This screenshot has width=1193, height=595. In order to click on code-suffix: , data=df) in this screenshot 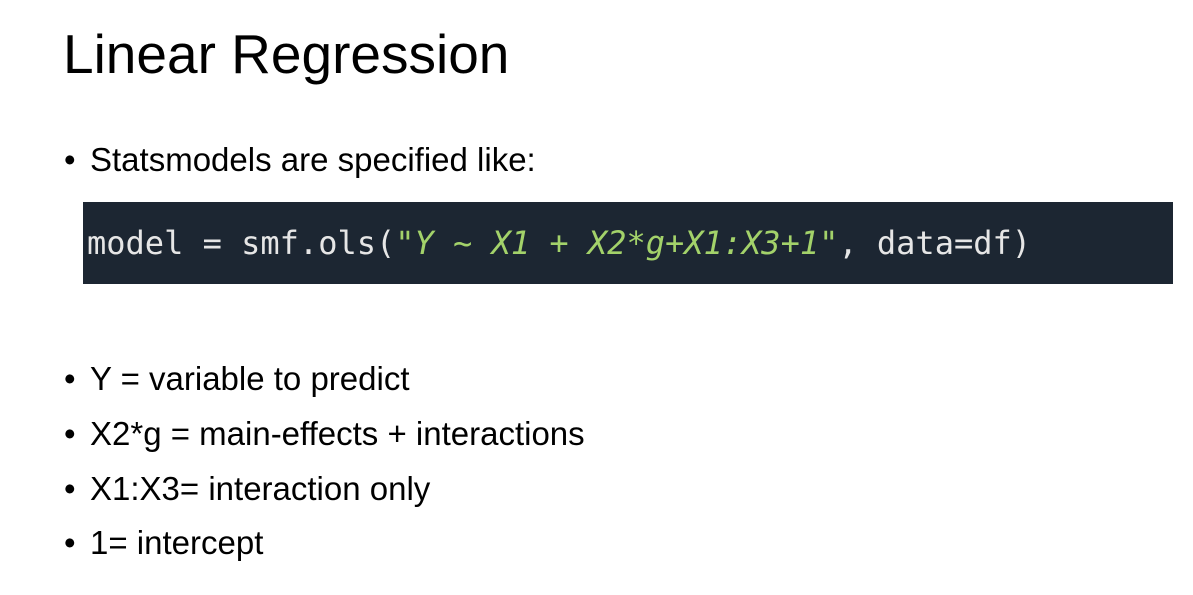, I will do `click(935, 243)`.